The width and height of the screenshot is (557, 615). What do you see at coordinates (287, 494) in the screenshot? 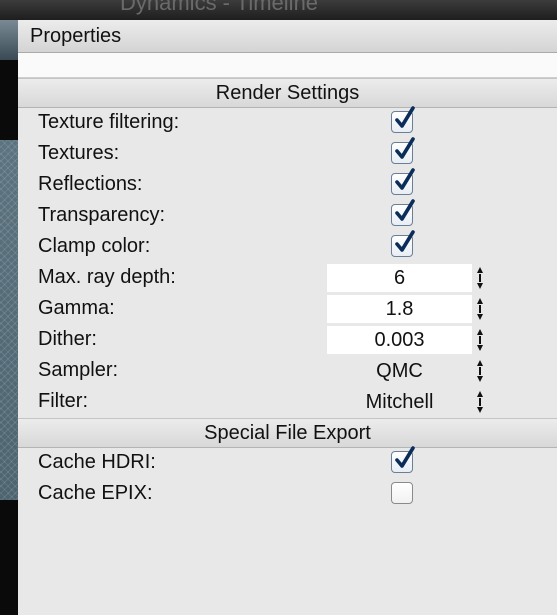
I see `row-cache-epix: Cache EPIX:` at bounding box center [287, 494].